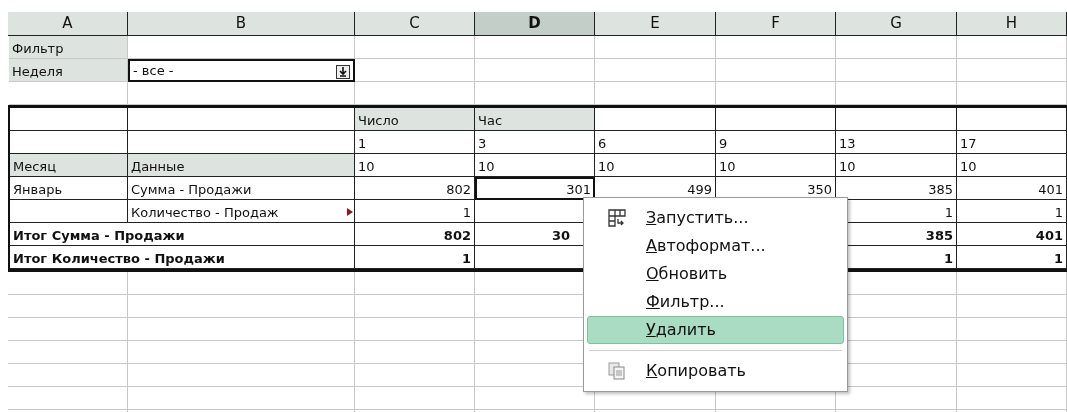  What do you see at coordinates (535, 119) in the screenshot?
I see `field-label-cell: Час` at bounding box center [535, 119].